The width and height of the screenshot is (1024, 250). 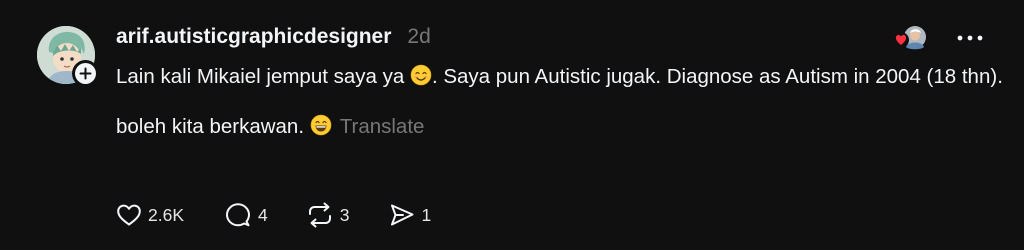 What do you see at coordinates (561, 127) in the screenshot?
I see `post-paragraph-2: boleh kita berkawan. Translate` at bounding box center [561, 127].